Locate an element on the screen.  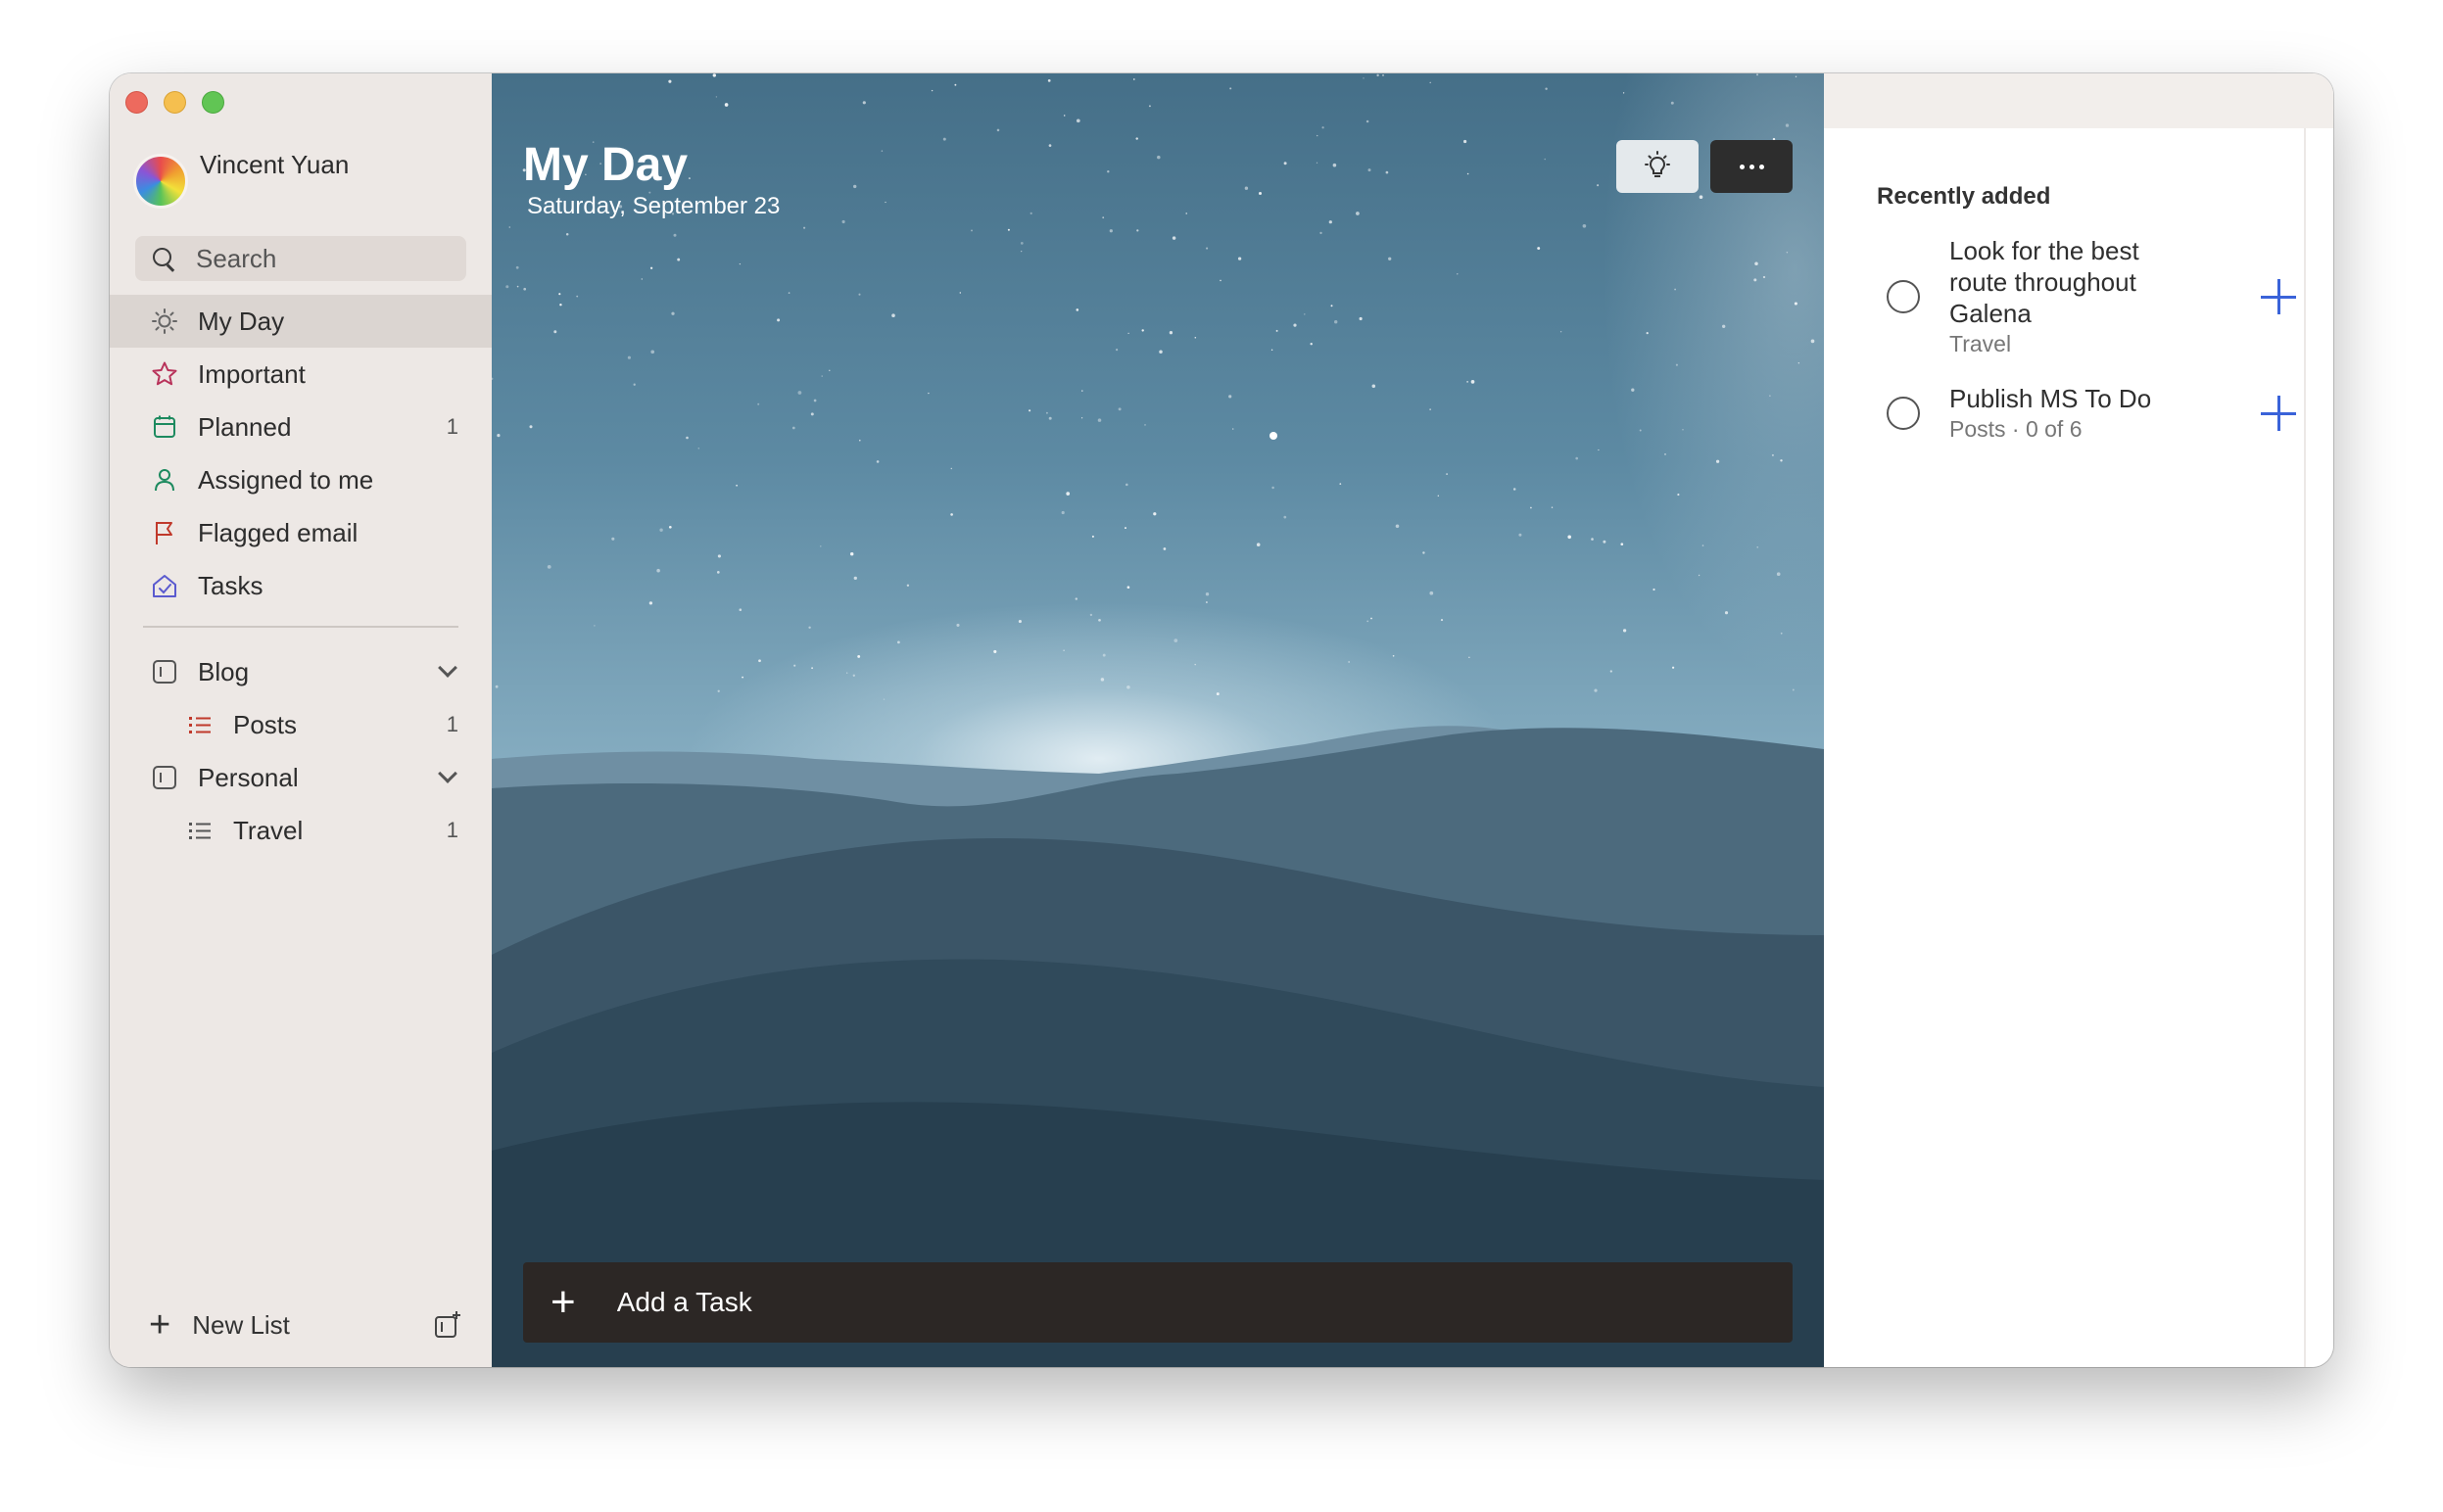
page-title: My Day is located at coordinates (606, 165).